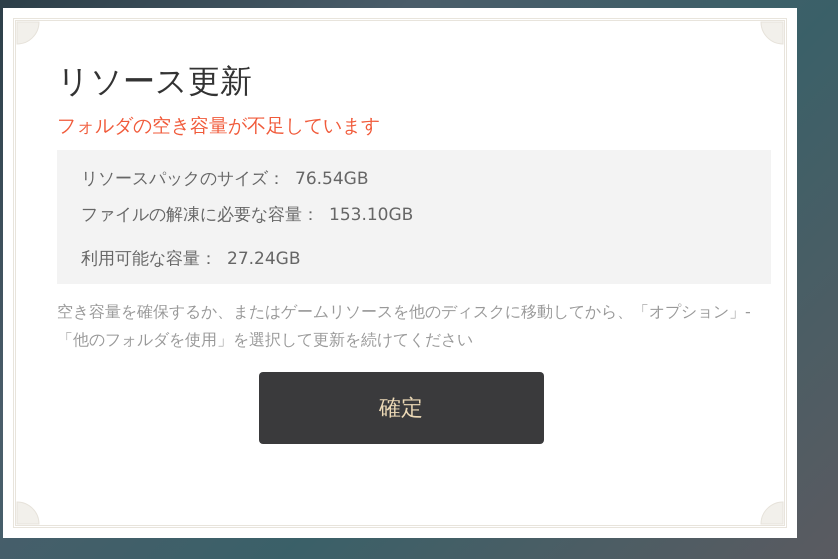 Image resolution: width=838 pixels, height=559 pixels. What do you see at coordinates (371, 215) in the screenshot?
I see `detail-value: 153.10GB` at bounding box center [371, 215].